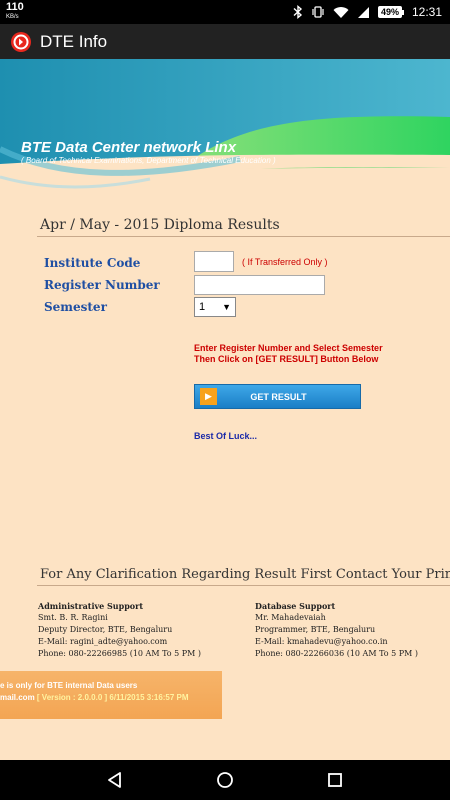 The height and width of the screenshot is (800, 450). Describe the element at coordinates (321, 641) in the screenshot. I see `database-support-email: E-Mail: kmahadevu@yahoo.co.in` at that location.